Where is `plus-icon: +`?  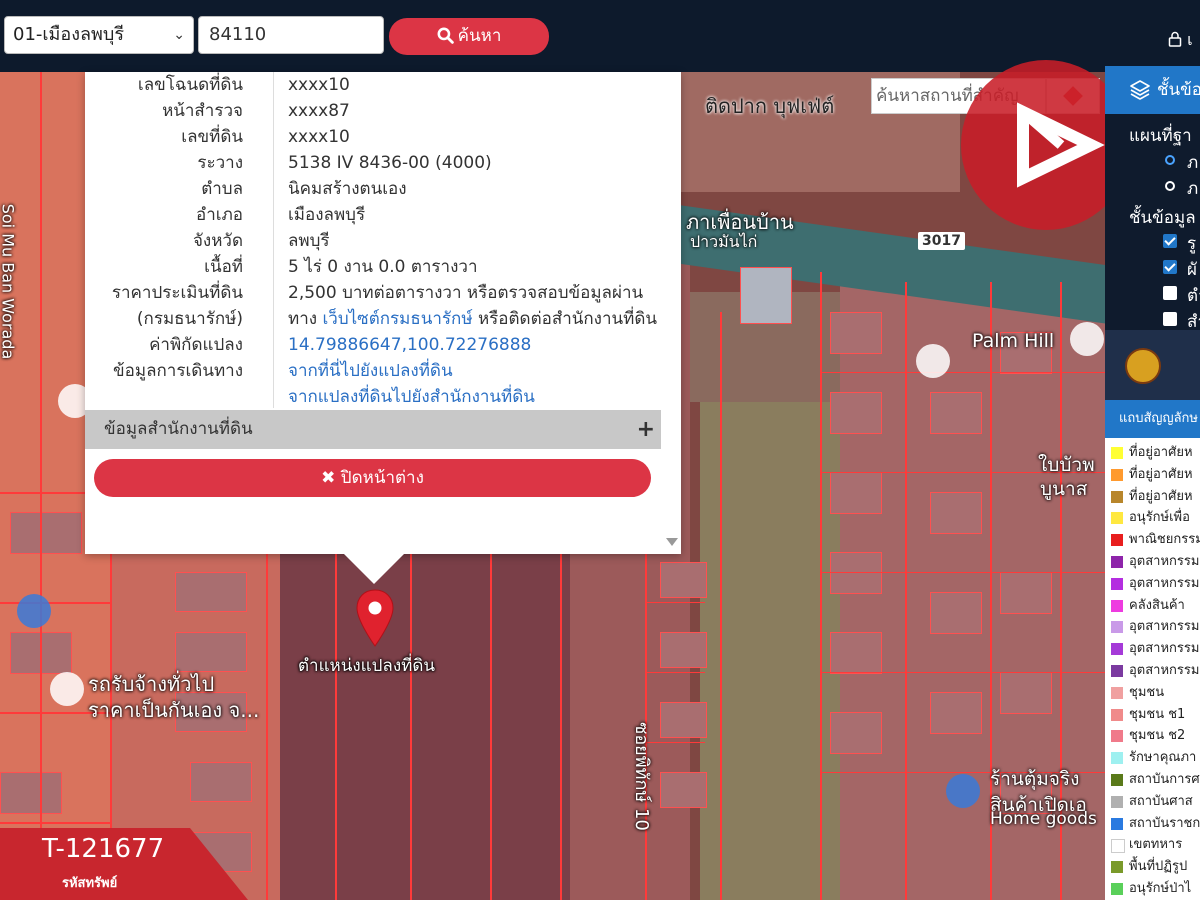
plus-icon: + is located at coordinates (645, 429).